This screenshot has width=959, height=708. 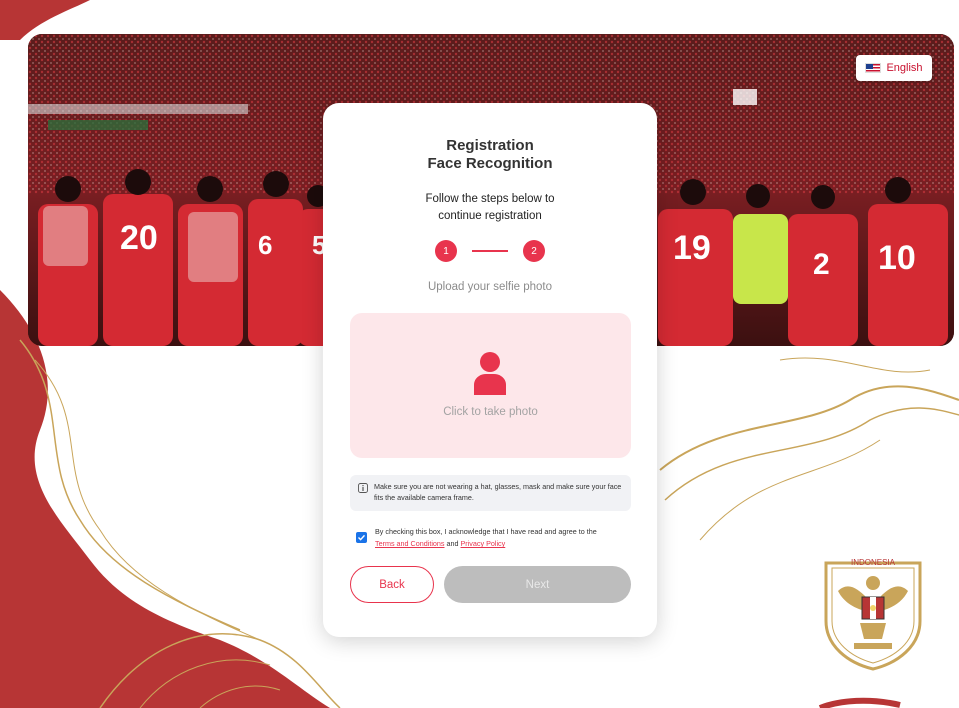 I want to click on svg-text: 19, so click(x=692, y=248).